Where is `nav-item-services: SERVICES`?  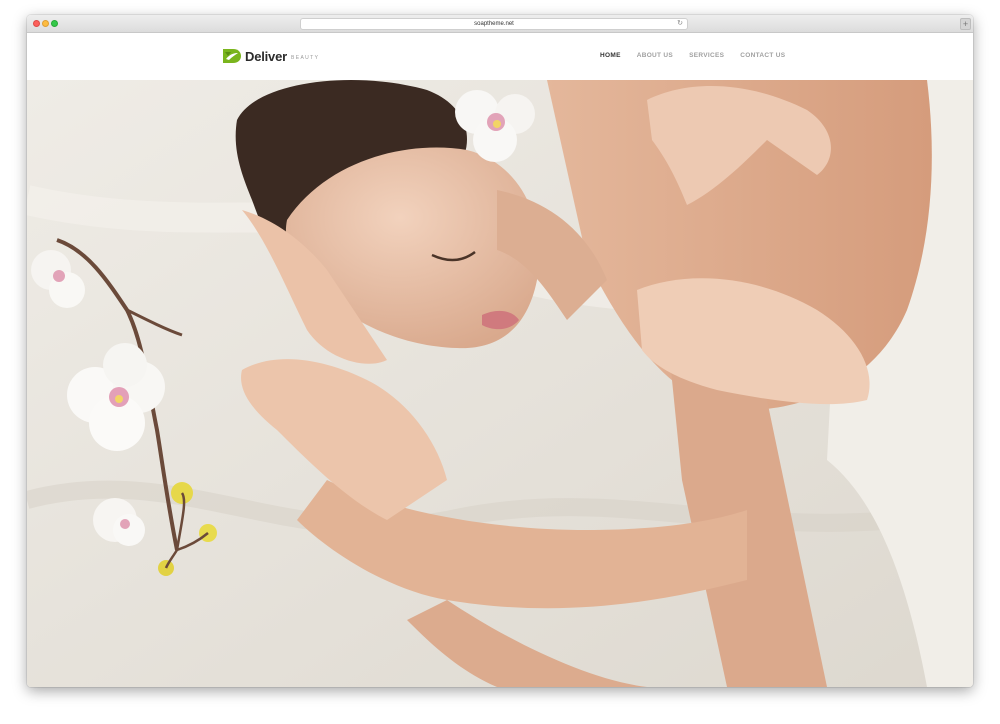 nav-item-services: SERVICES is located at coordinates (706, 55).